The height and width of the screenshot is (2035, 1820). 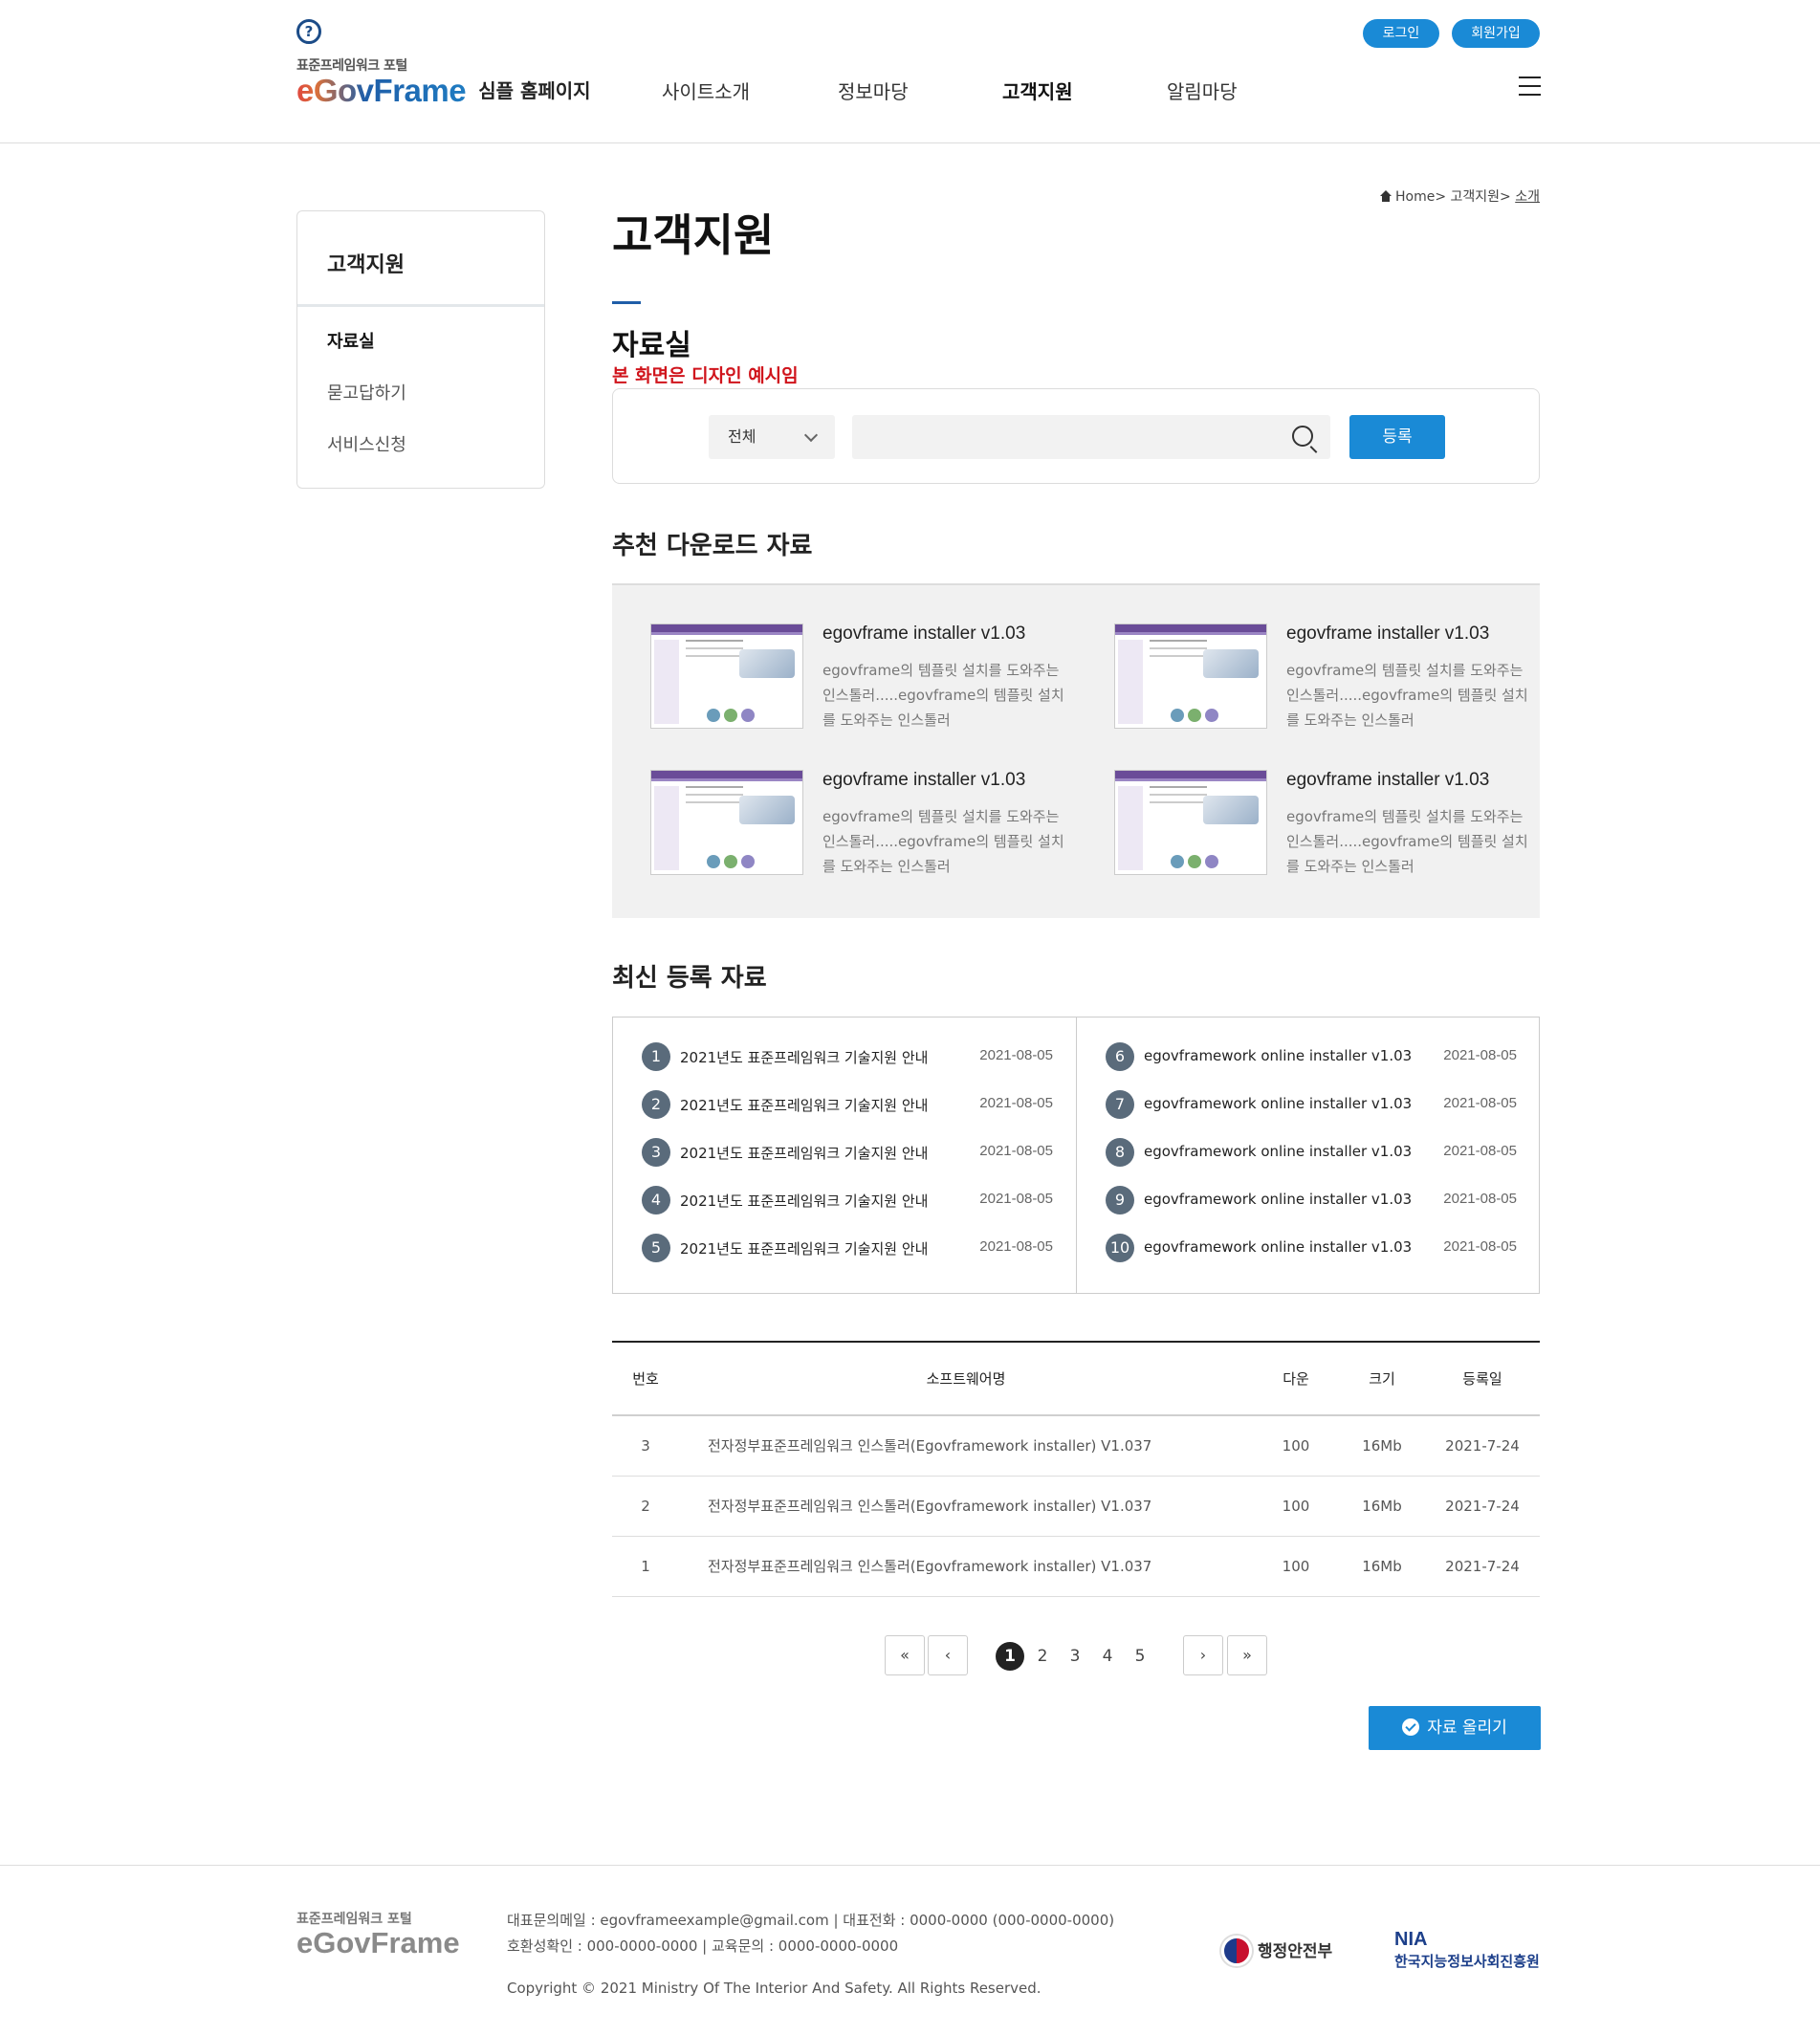 I want to click on ministry-logo-label: 행정안전부, so click(x=1295, y=1952).